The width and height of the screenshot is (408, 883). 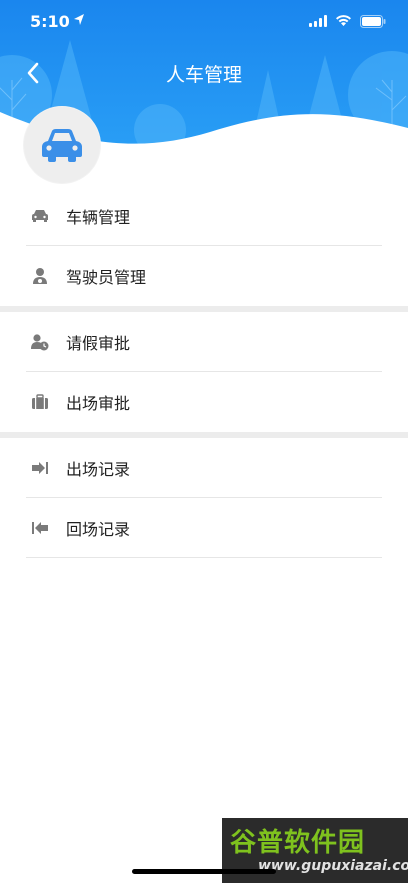 I want to click on return-icon, so click(x=40, y=528).